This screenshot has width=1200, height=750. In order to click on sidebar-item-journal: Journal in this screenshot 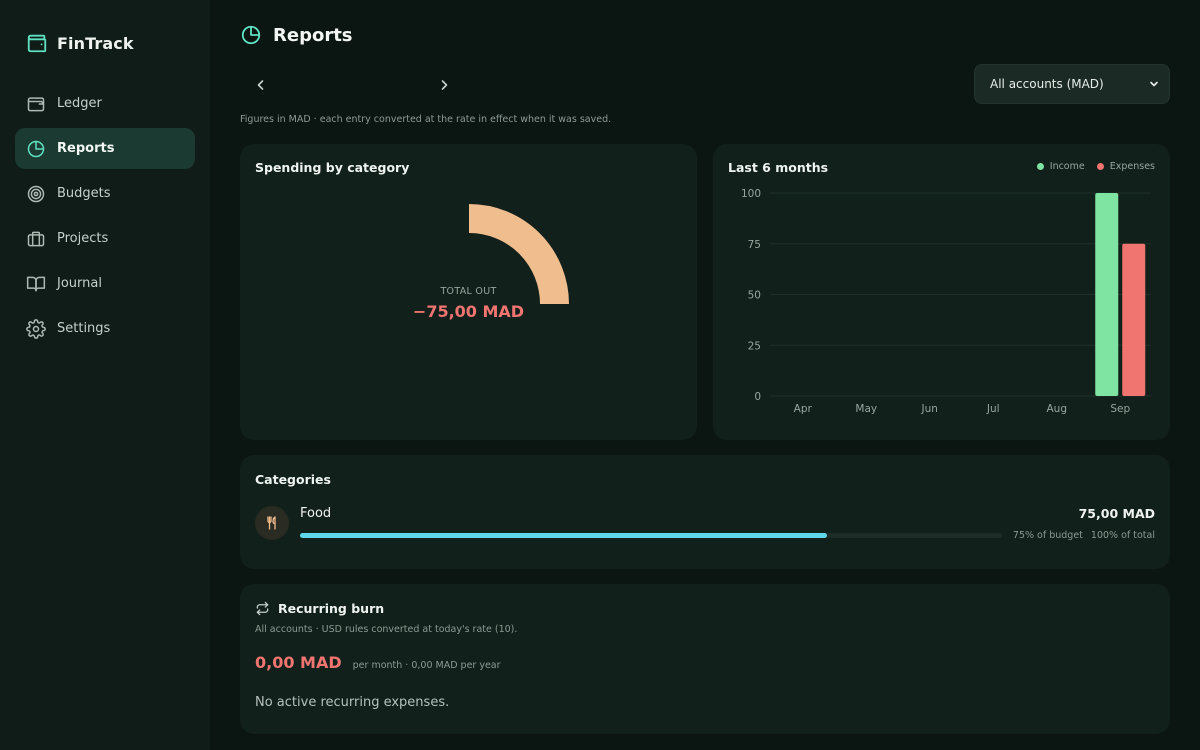, I will do `click(105, 283)`.